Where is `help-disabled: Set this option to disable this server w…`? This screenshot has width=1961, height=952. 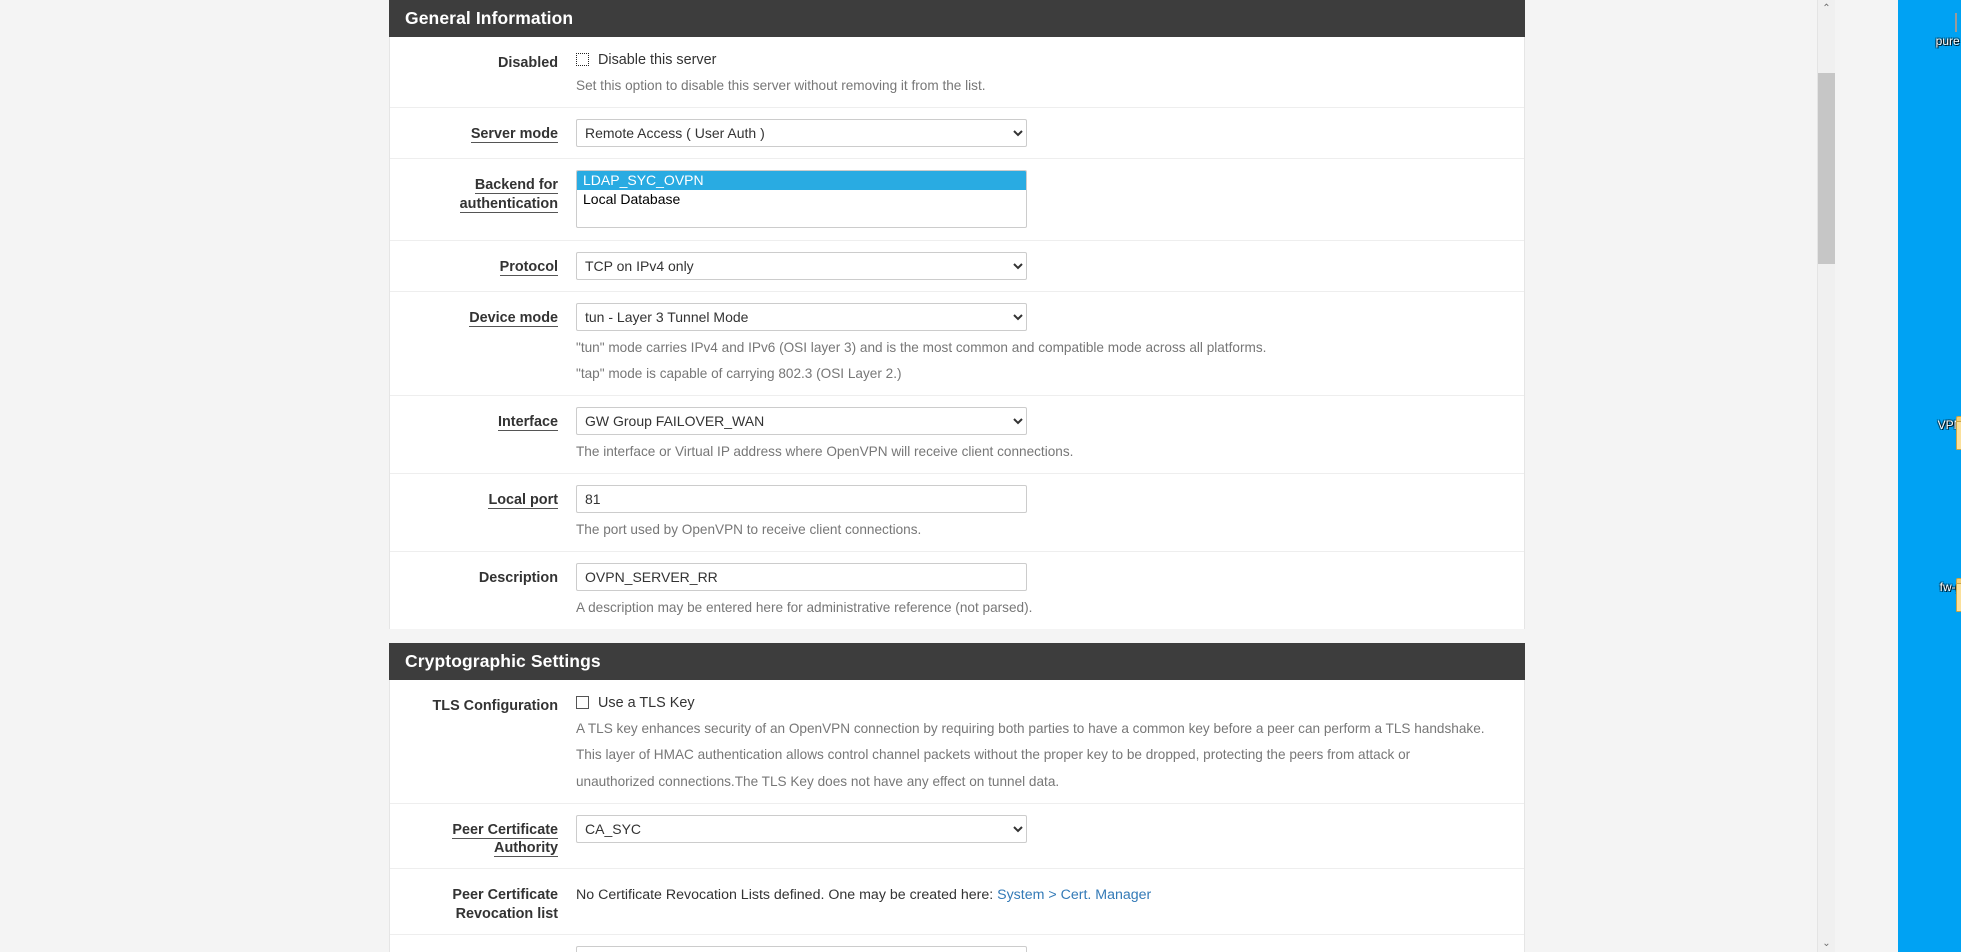 help-disabled: Set this option to disable this server w… is located at coordinates (781, 85).